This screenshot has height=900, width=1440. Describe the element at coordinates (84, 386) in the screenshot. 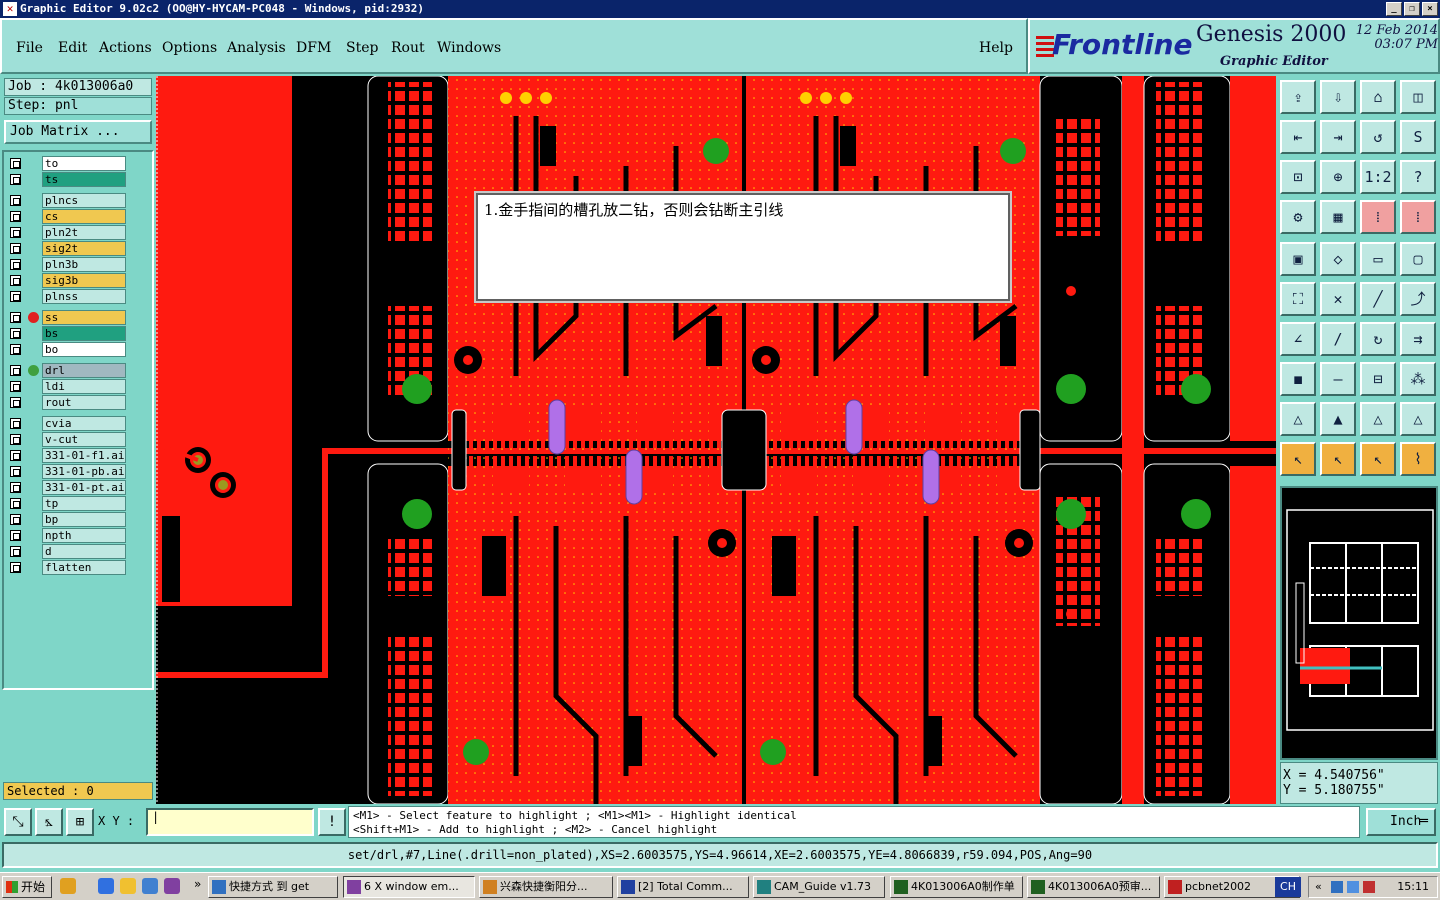

I see `layer-name: ldi` at that location.